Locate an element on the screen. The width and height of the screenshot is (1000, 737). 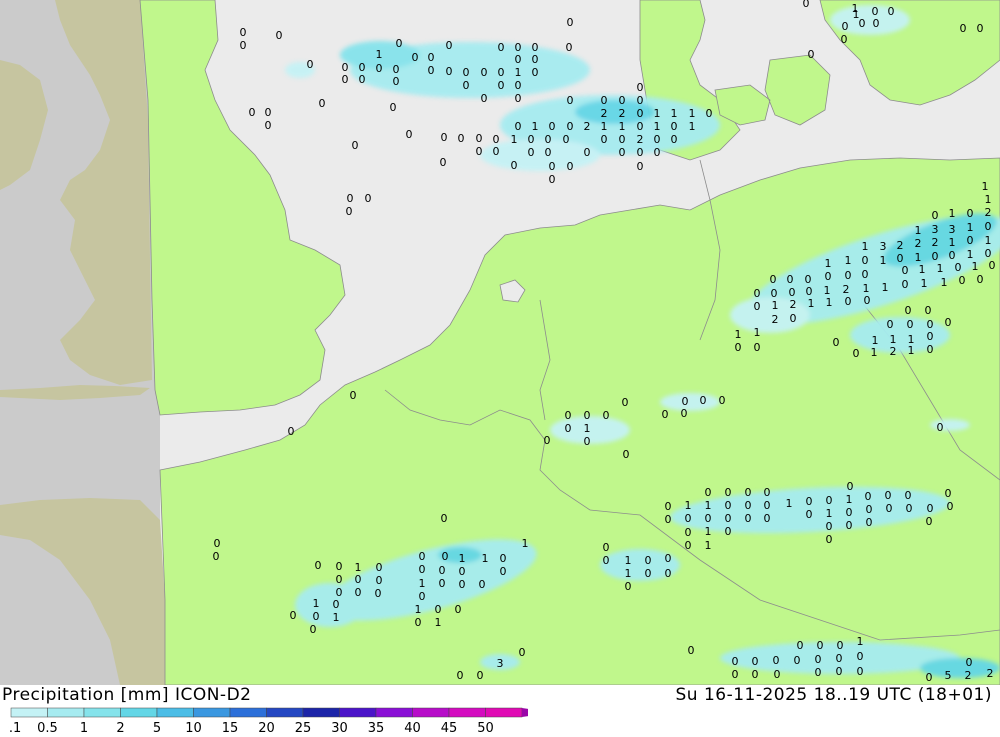
precip-value: 3 is located at coordinates (883, 246).